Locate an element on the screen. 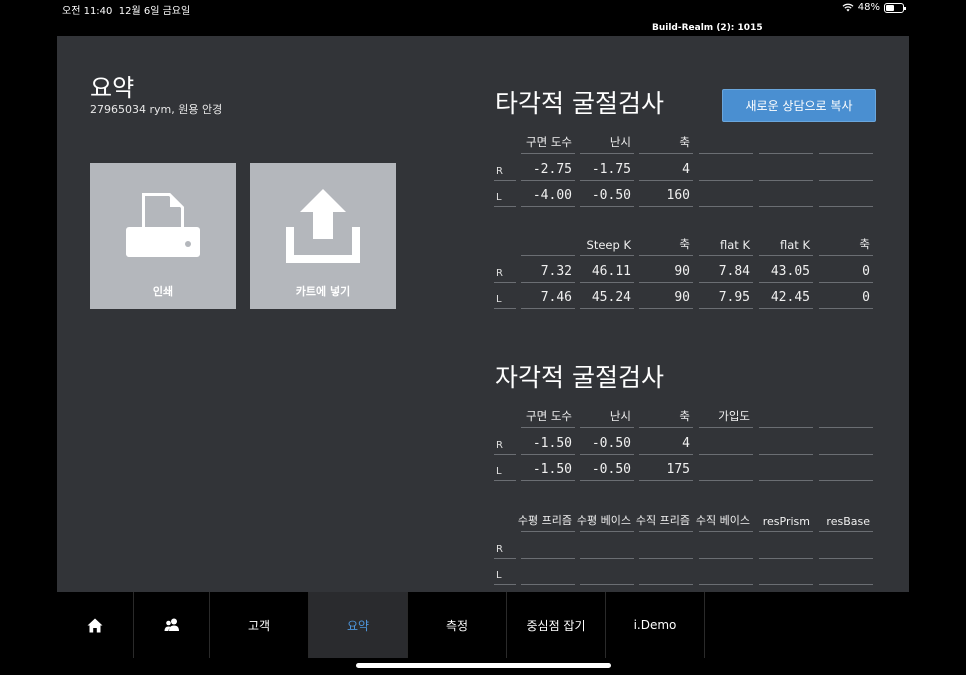 This screenshot has width=966, height=675. tab-idemo: i.Demo is located at coordinates (655, 625).